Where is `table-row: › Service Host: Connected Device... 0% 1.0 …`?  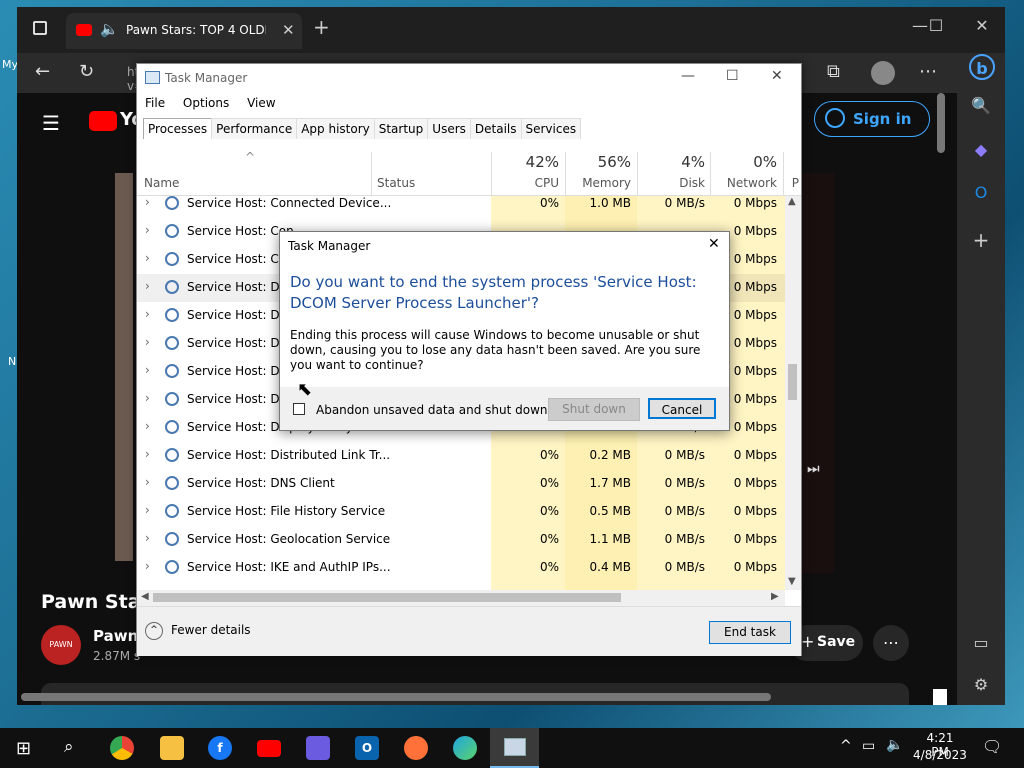 table-row: › Service Host: Connected Device... 0% 1.0 … is located at coordinates (461, 207).